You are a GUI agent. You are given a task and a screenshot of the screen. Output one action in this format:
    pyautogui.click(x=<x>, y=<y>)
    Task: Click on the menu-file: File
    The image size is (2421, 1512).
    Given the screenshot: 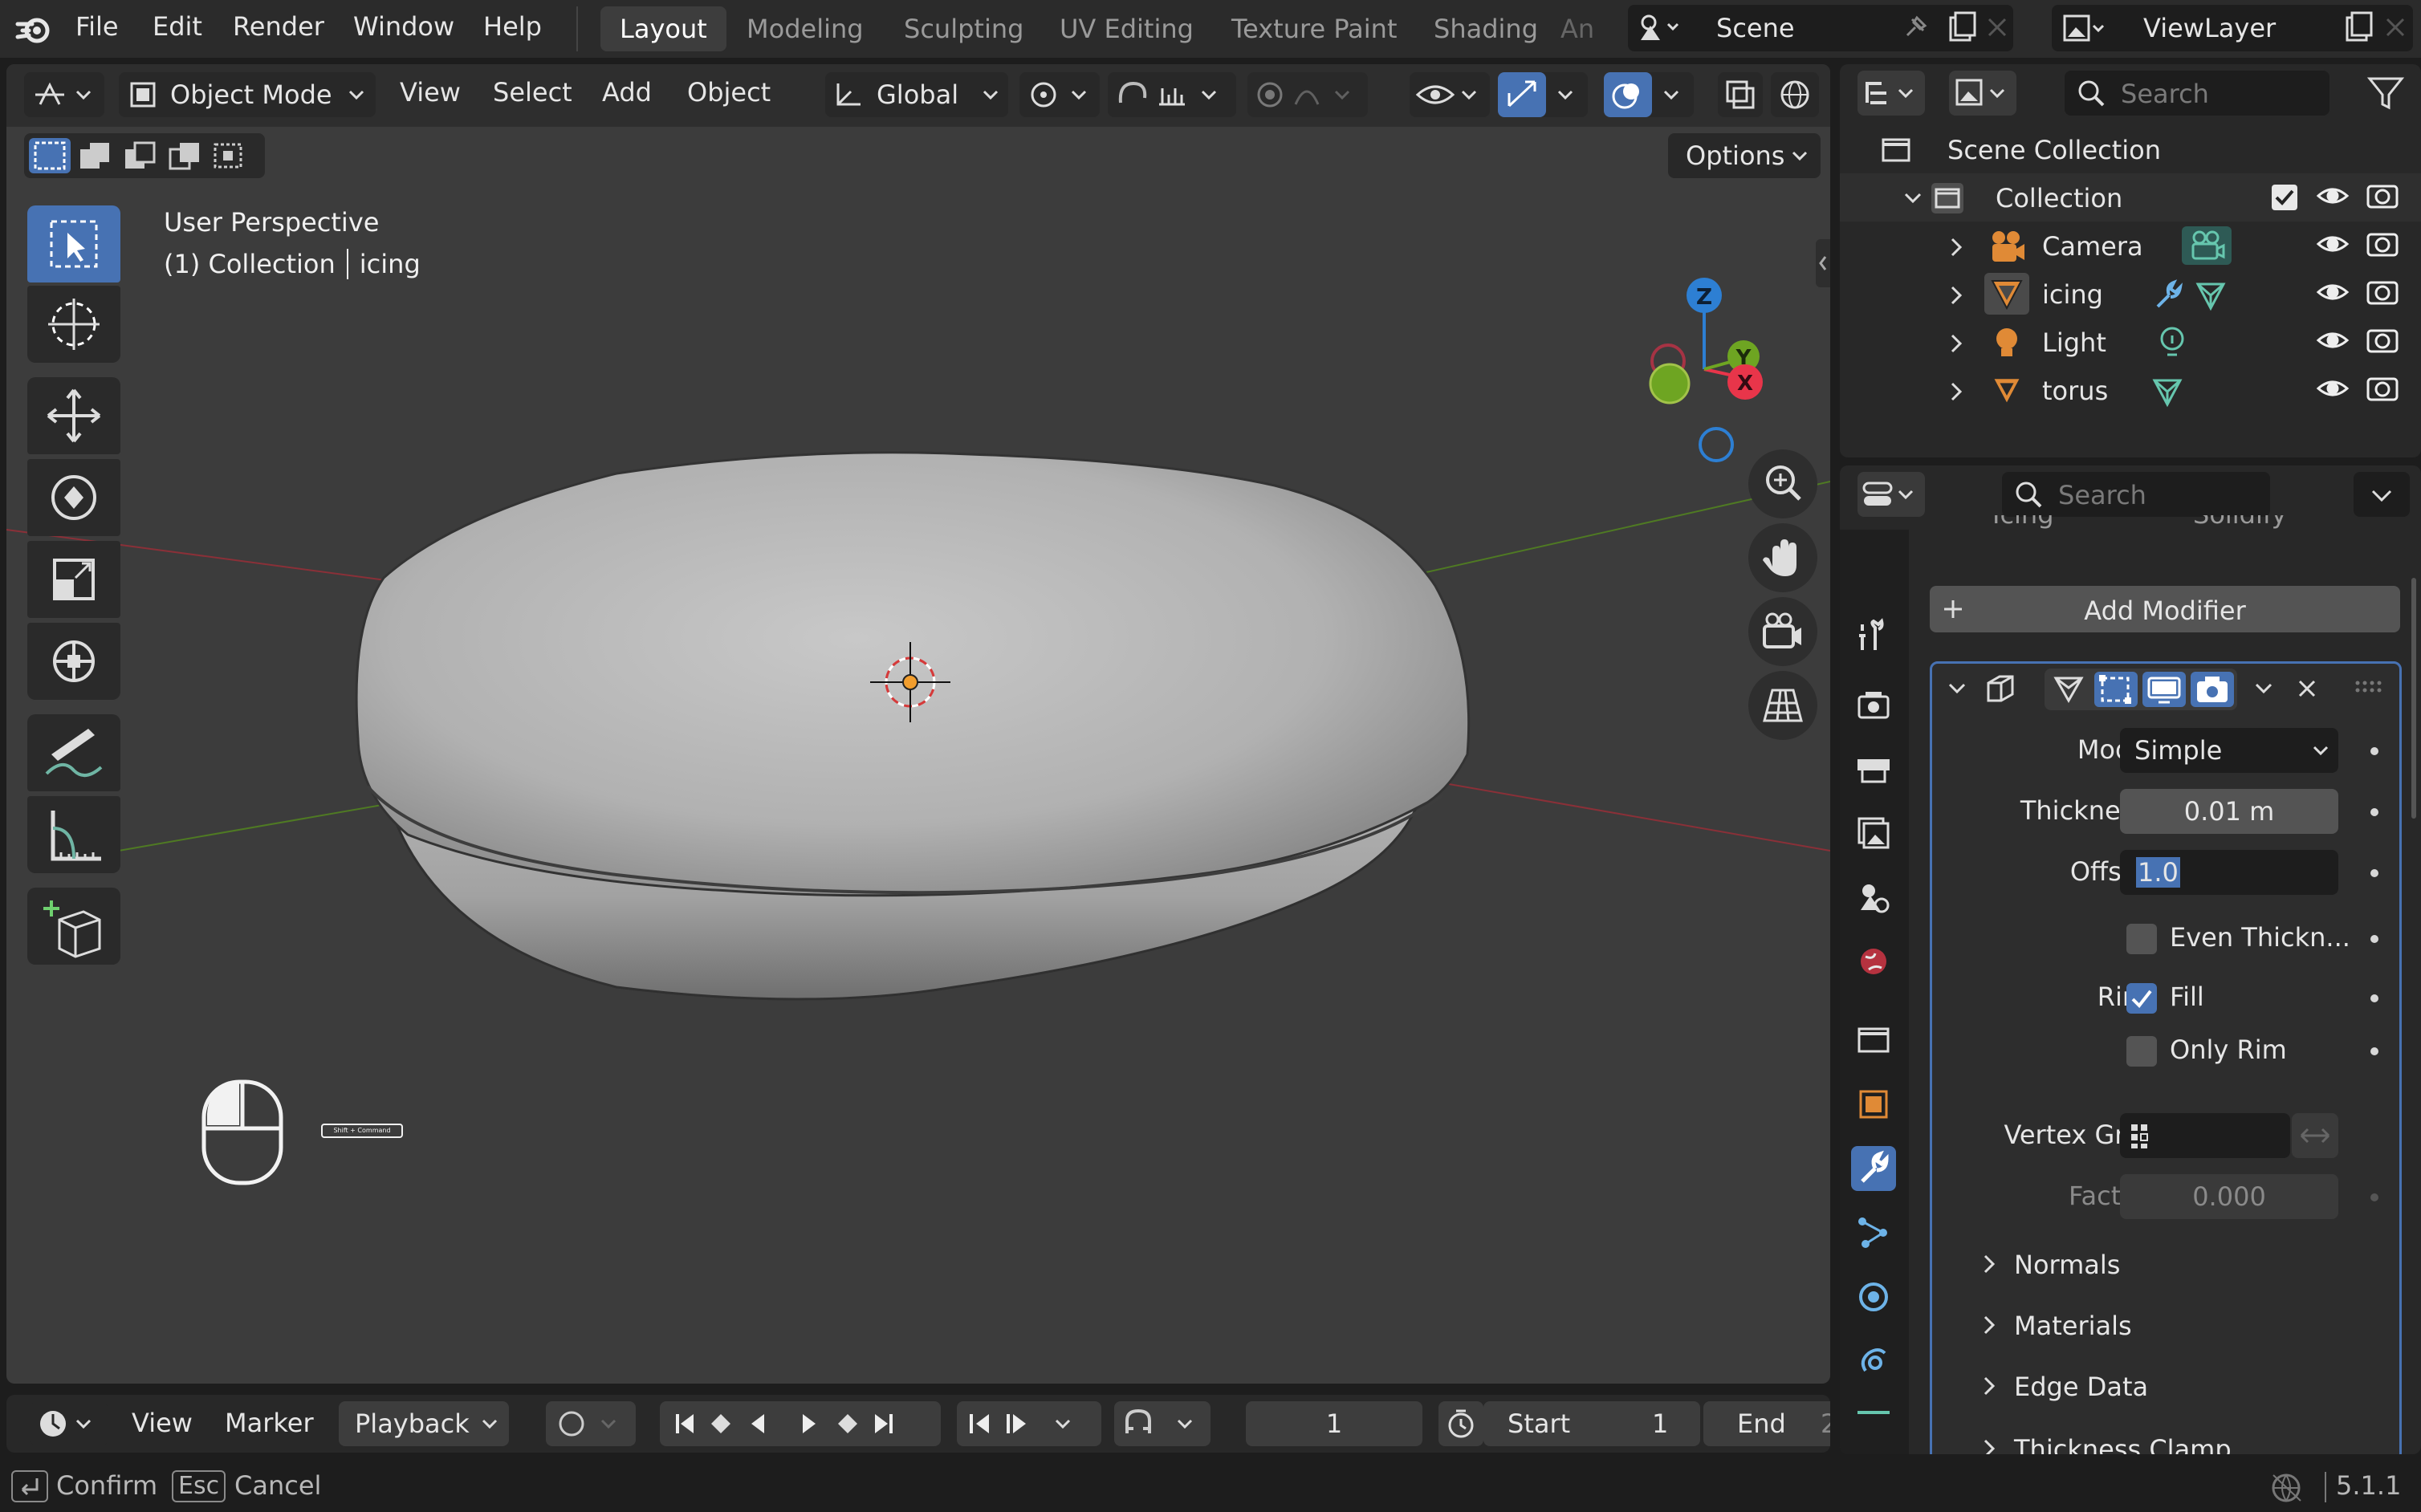 What is the action you would take?
    pyautogui.click(x=97, y=27)
    